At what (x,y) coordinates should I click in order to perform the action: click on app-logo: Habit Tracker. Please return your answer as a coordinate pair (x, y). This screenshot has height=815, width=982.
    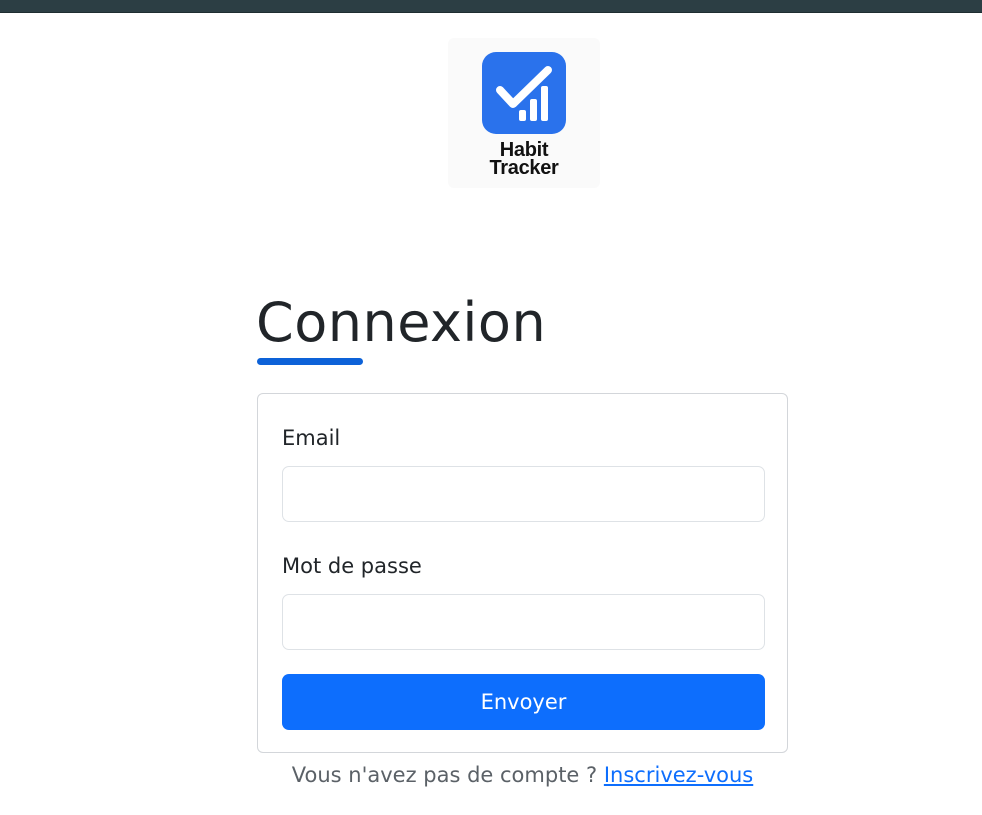
    Looking at the image, I should click on (524, 113).